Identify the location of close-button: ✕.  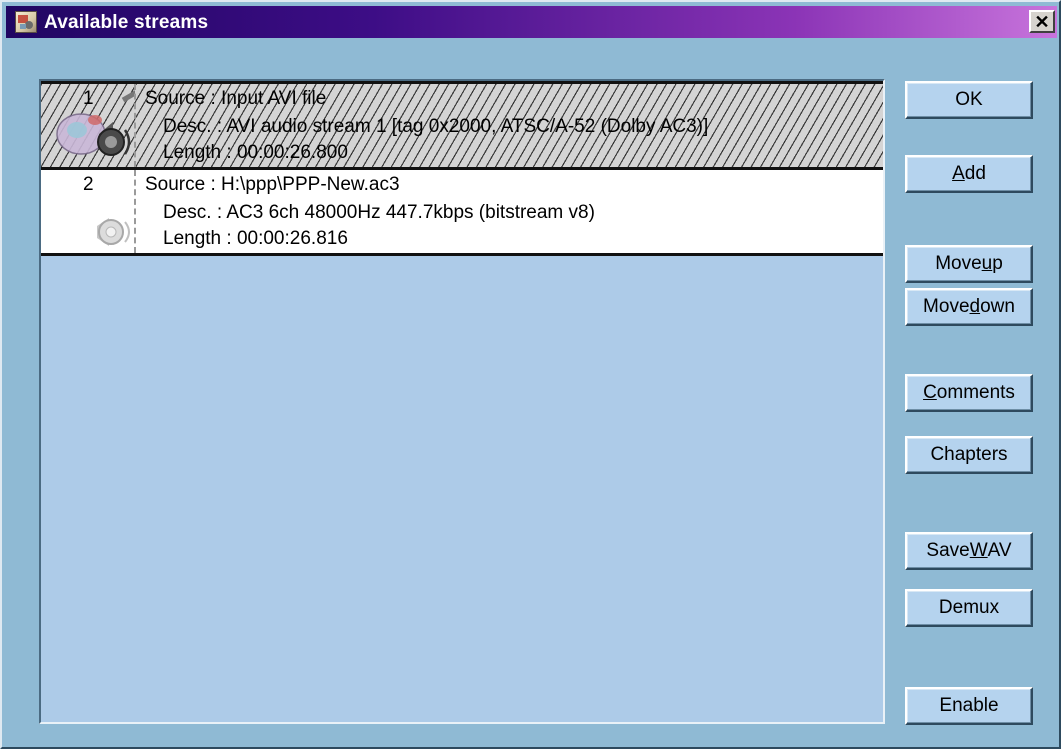
(1042, 21).